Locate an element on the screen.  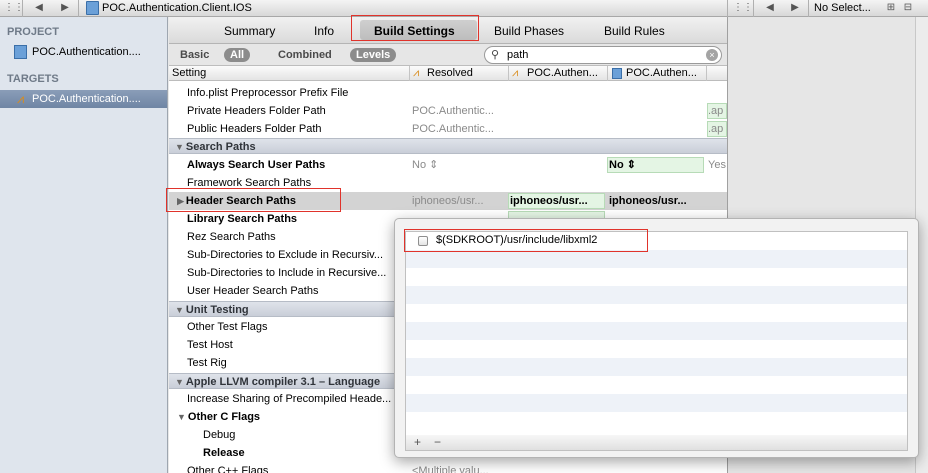
targets-header: TARGETS is located at coordinates (33, 79).